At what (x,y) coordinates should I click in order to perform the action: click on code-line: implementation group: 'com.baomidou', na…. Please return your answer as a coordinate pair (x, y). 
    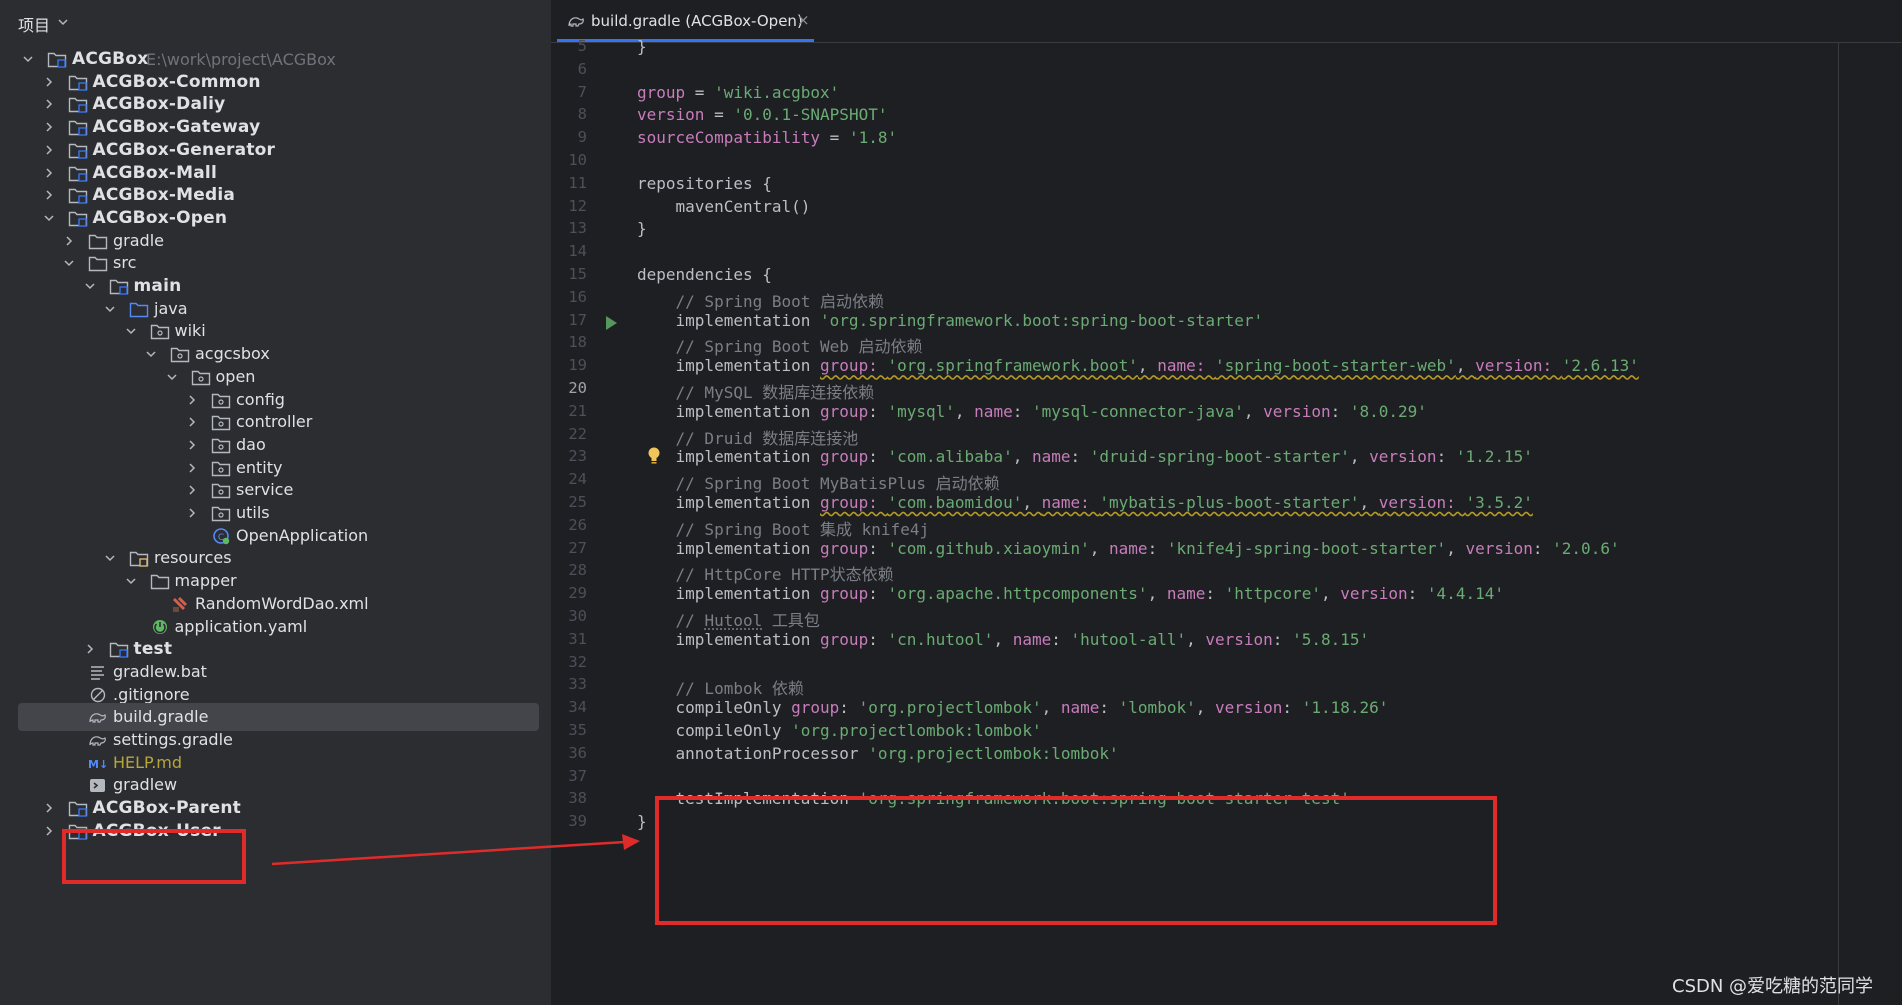
    Looking at the image, I should click on (1085, 502).